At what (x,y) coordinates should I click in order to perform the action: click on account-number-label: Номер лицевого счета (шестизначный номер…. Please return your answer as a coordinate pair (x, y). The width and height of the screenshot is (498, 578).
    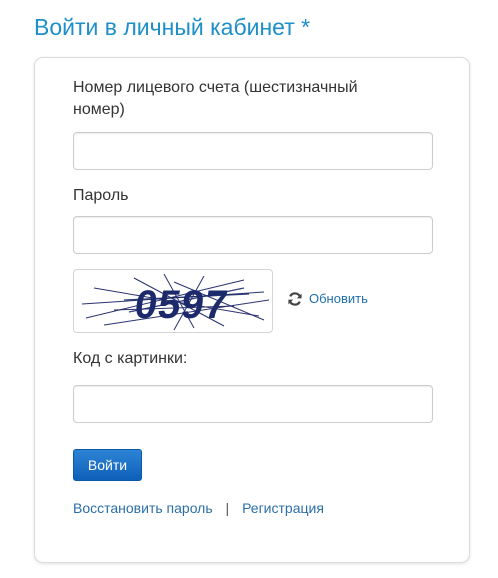
    Looking at the image, I should click on (215, 98).